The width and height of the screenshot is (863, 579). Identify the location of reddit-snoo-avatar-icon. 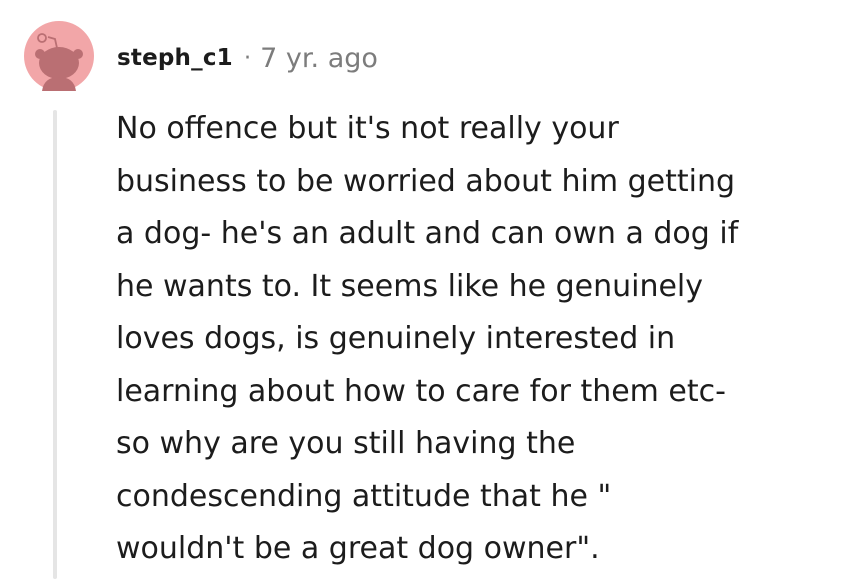
(59, 56).